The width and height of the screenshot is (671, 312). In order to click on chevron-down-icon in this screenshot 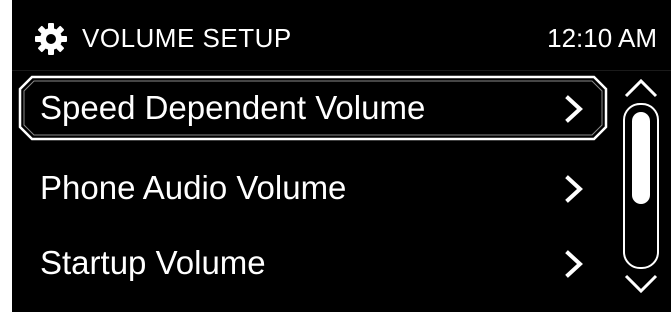, I will do `click(641, 284)`.